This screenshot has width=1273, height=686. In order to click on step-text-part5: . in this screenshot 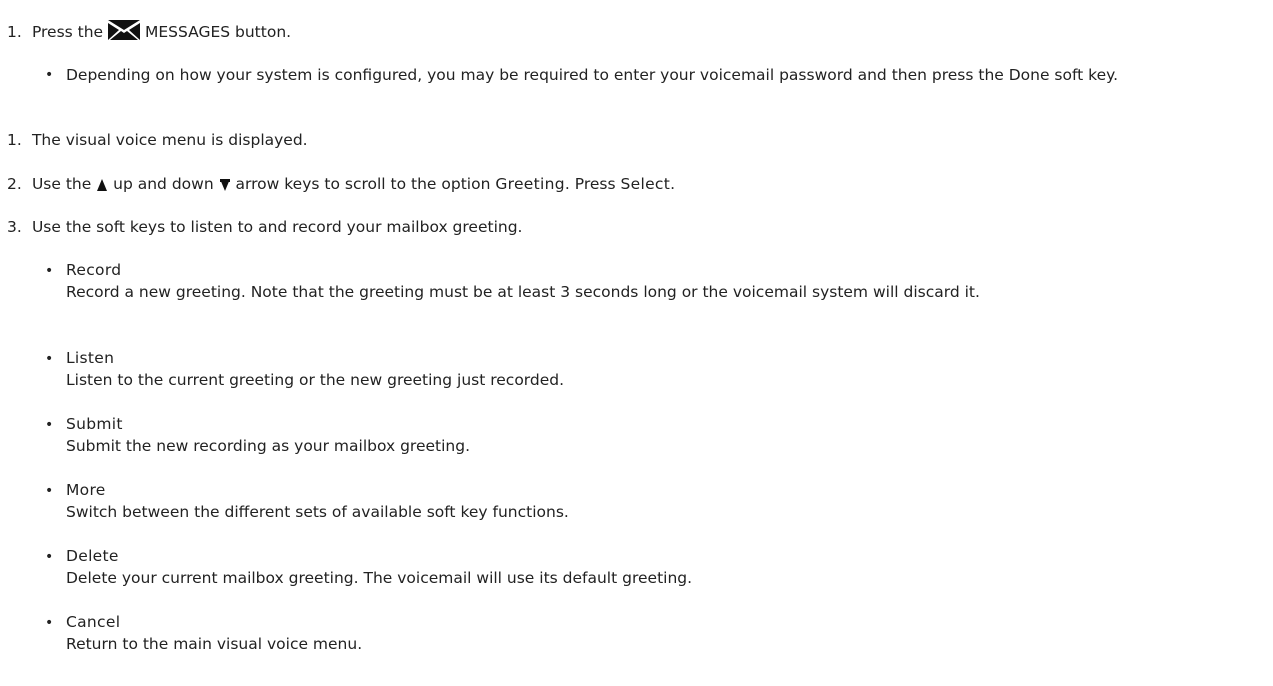, I will do `click(673, 184)`.